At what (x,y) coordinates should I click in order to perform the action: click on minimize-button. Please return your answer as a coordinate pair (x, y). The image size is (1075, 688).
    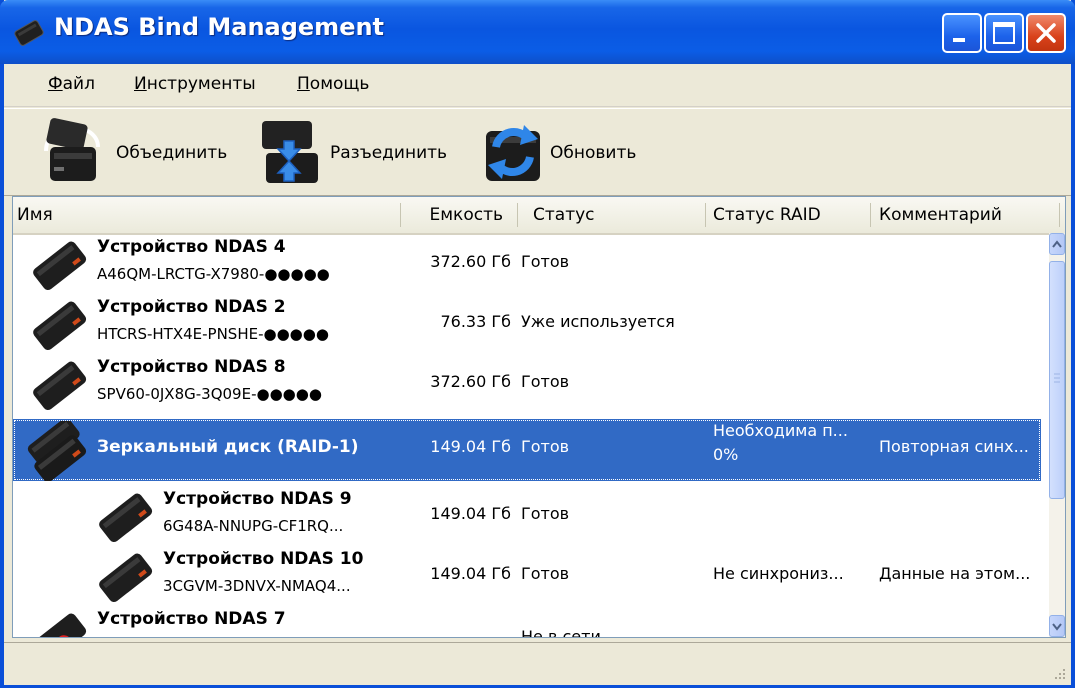
    Looking at the image, I should click on (962, 33).